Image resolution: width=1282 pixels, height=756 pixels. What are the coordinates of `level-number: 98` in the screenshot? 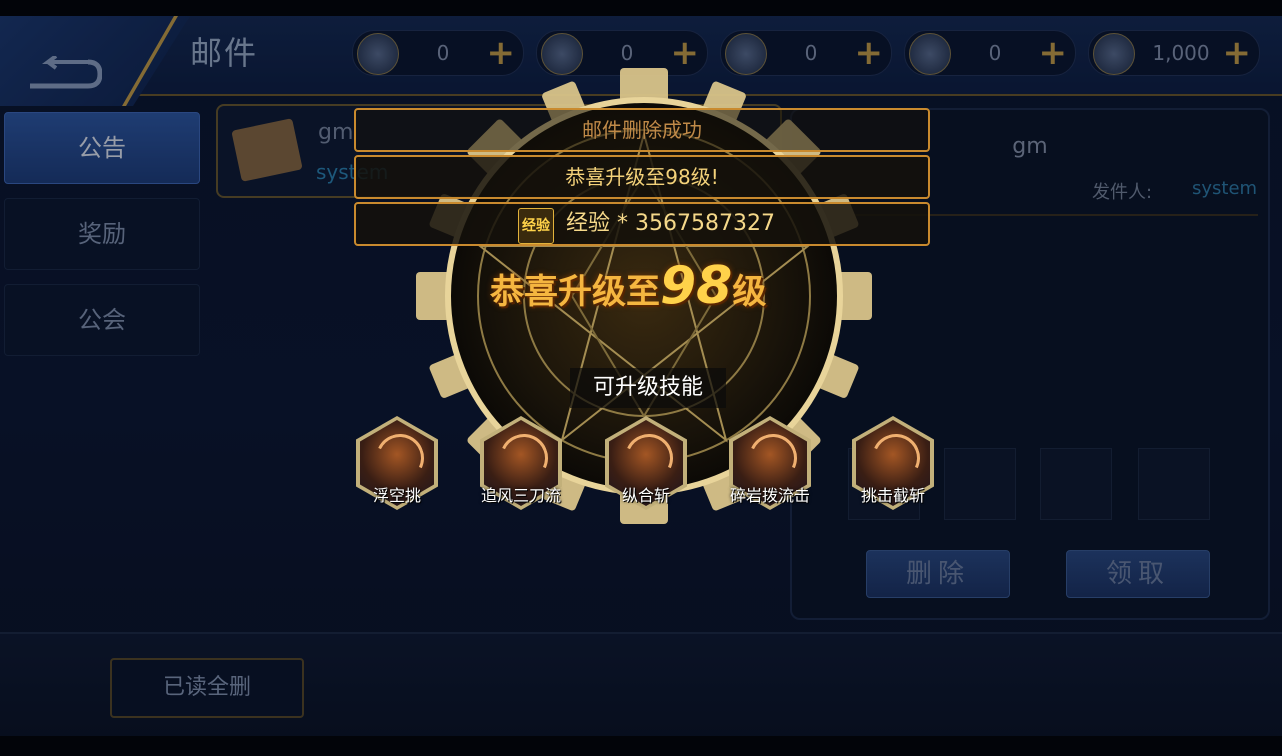 It's located at (696, 286).